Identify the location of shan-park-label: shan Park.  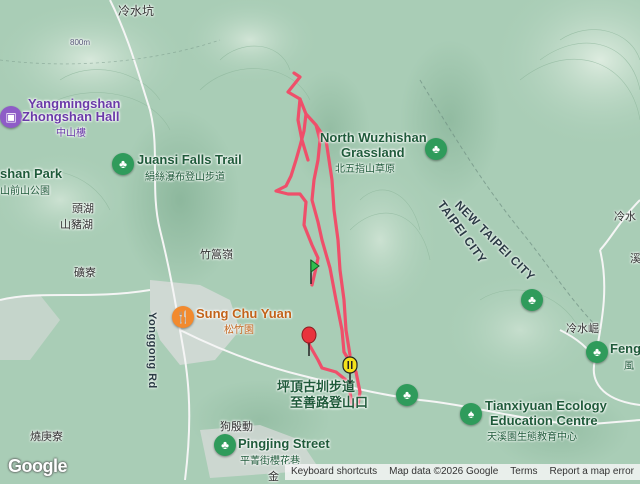
(31, 173).